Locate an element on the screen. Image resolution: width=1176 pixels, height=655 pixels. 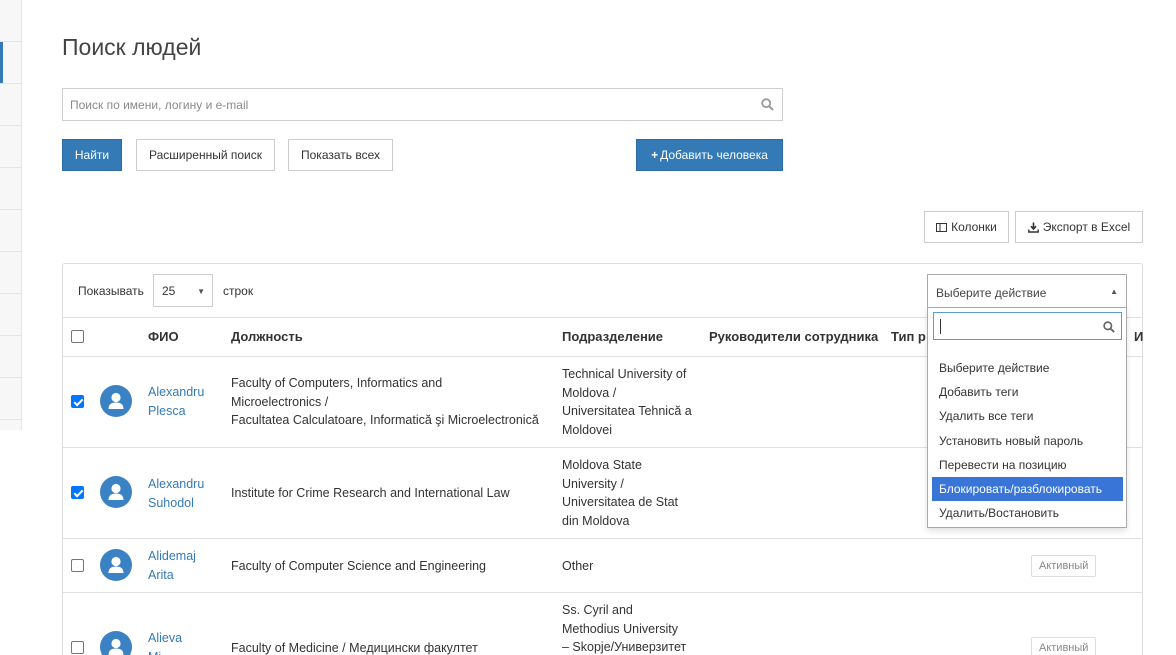
action-select-value: Выберите действие is located at coordinates (991, 293).